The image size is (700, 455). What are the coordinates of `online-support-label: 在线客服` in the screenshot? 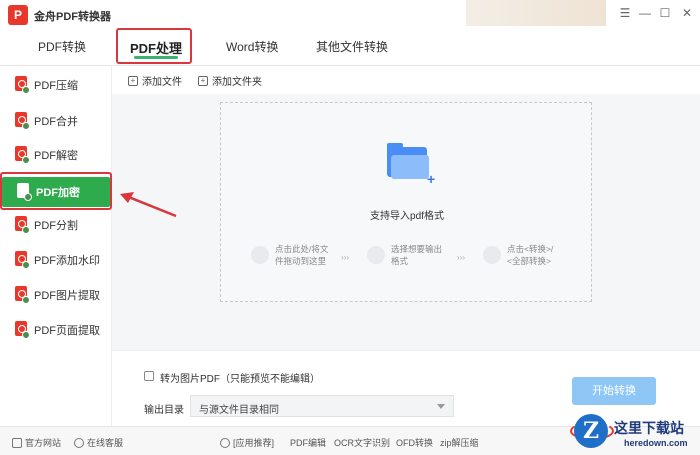 It's located at (105, 443).